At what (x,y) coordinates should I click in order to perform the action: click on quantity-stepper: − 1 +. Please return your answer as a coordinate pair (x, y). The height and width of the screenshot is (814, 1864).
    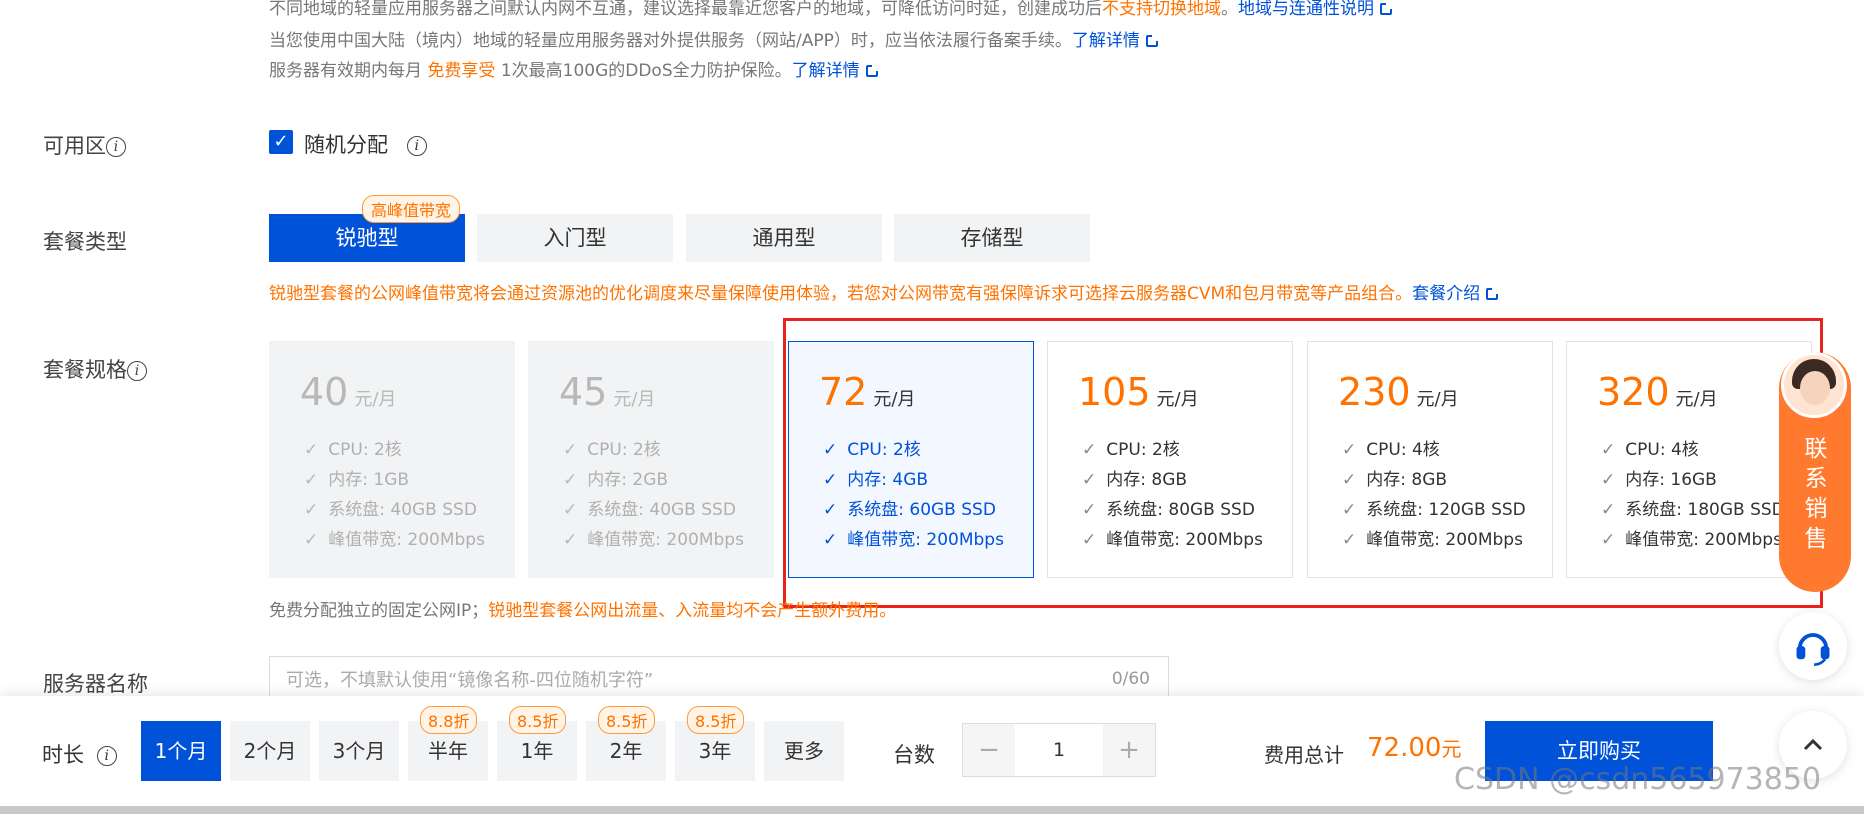
    Looking at the image, I should click on (1059, 750).